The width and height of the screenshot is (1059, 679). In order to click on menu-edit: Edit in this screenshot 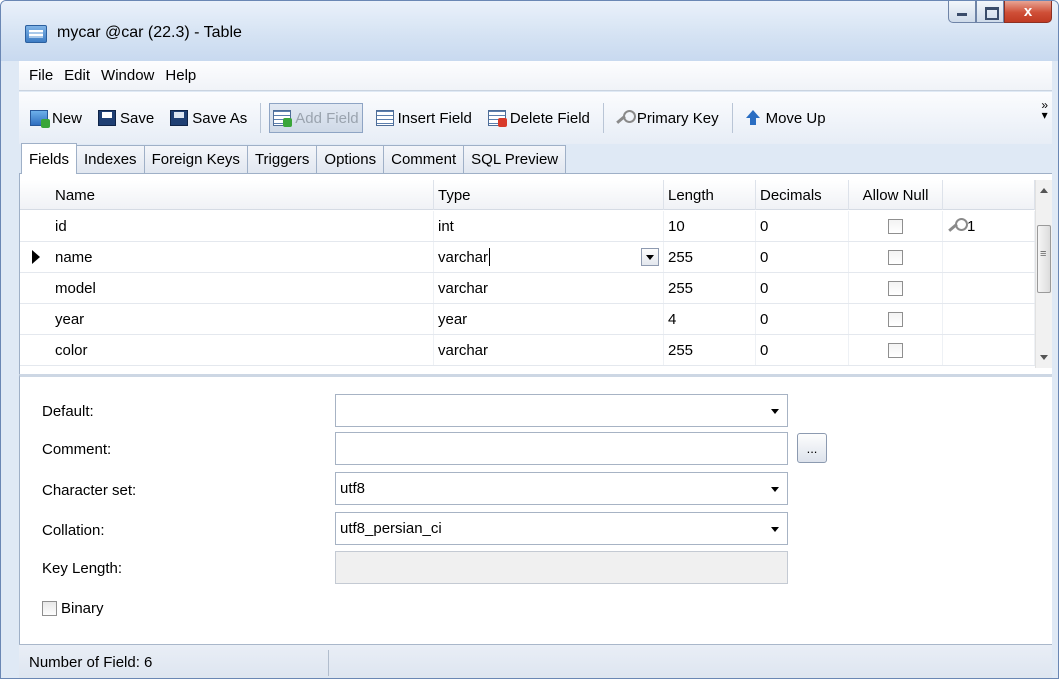, I will do `click(77, 75)`.